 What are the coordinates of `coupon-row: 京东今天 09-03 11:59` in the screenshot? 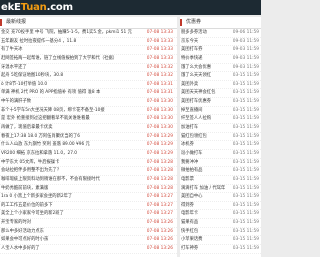 It's located at (220, 42).